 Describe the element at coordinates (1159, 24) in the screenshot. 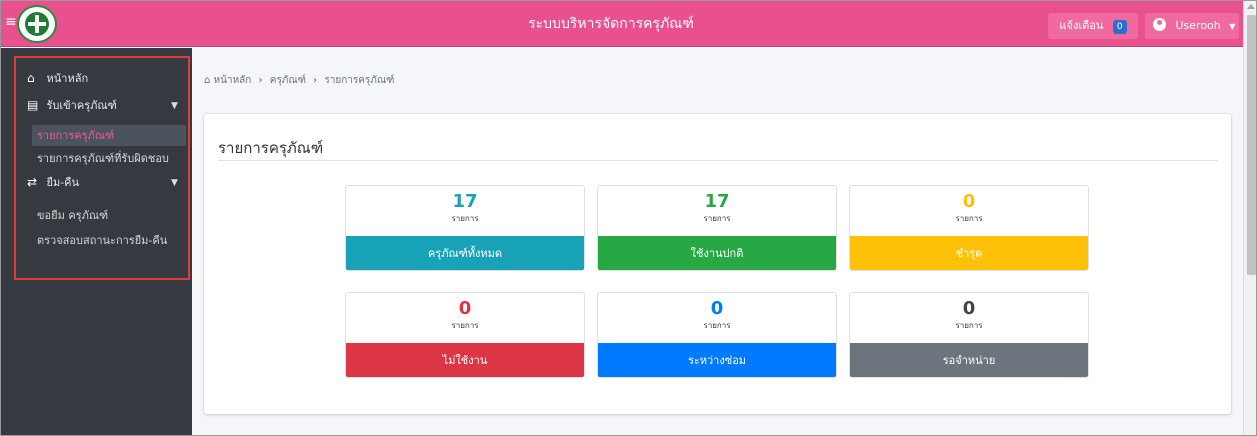

I see `user-circle-icon` at that location.